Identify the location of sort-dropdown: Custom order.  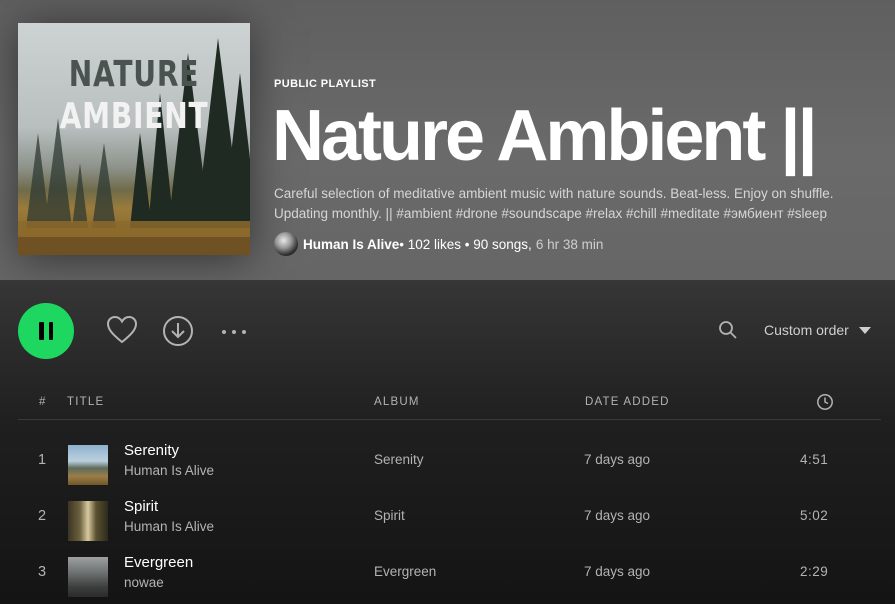
(817, 330).